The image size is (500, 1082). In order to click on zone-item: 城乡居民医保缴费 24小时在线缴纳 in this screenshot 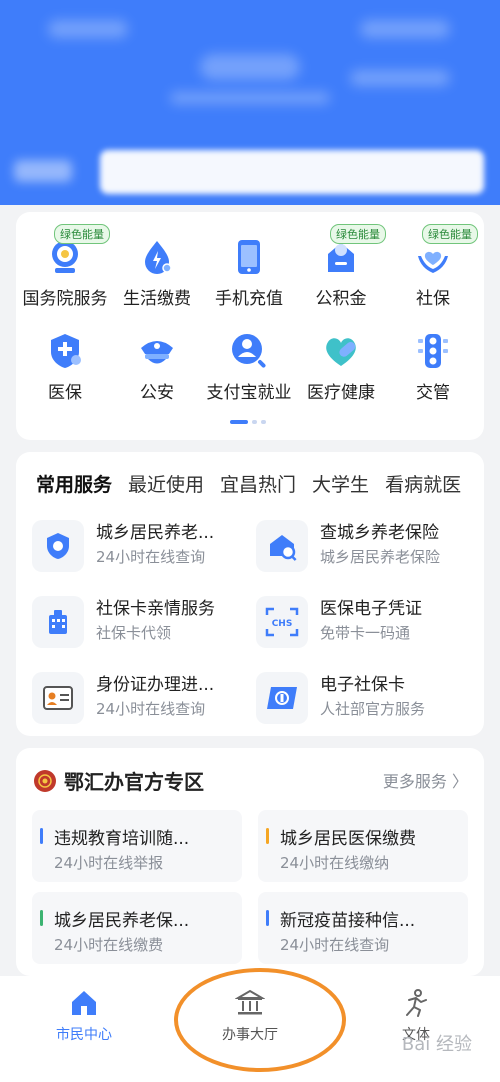, I will do `click(363, 846)`.